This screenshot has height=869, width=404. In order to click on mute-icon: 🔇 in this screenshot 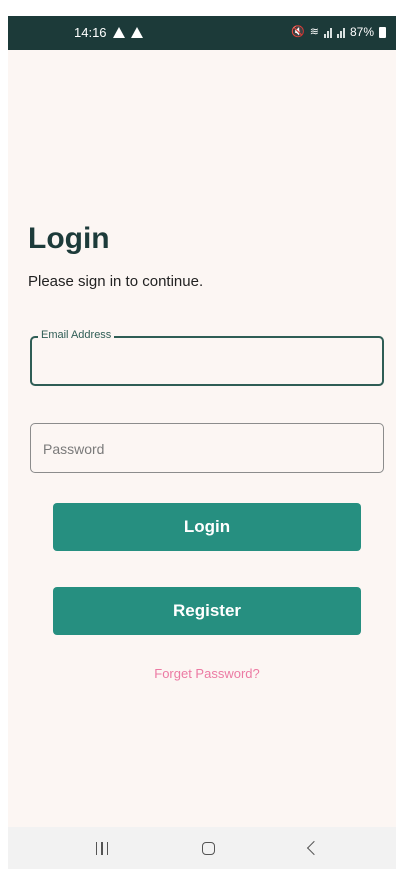, I will do `click(298, 31)`.